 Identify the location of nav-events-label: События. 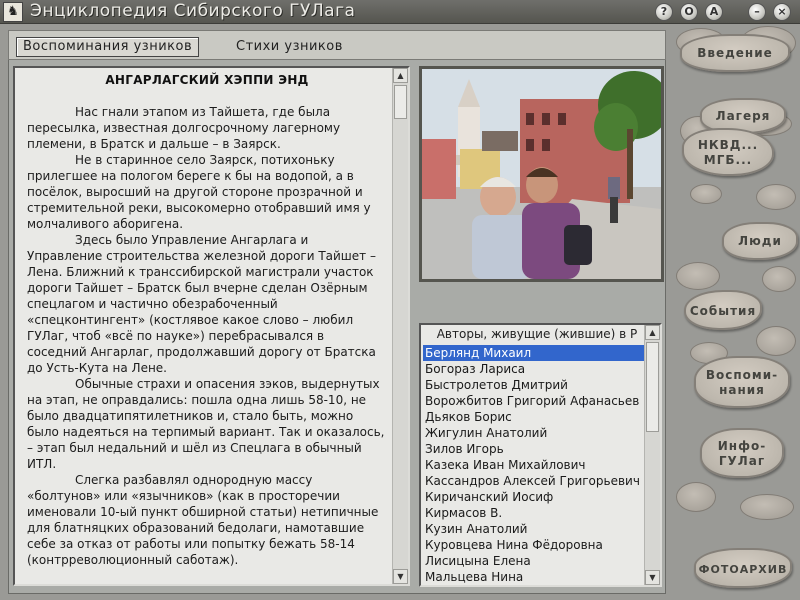
(723, 311).